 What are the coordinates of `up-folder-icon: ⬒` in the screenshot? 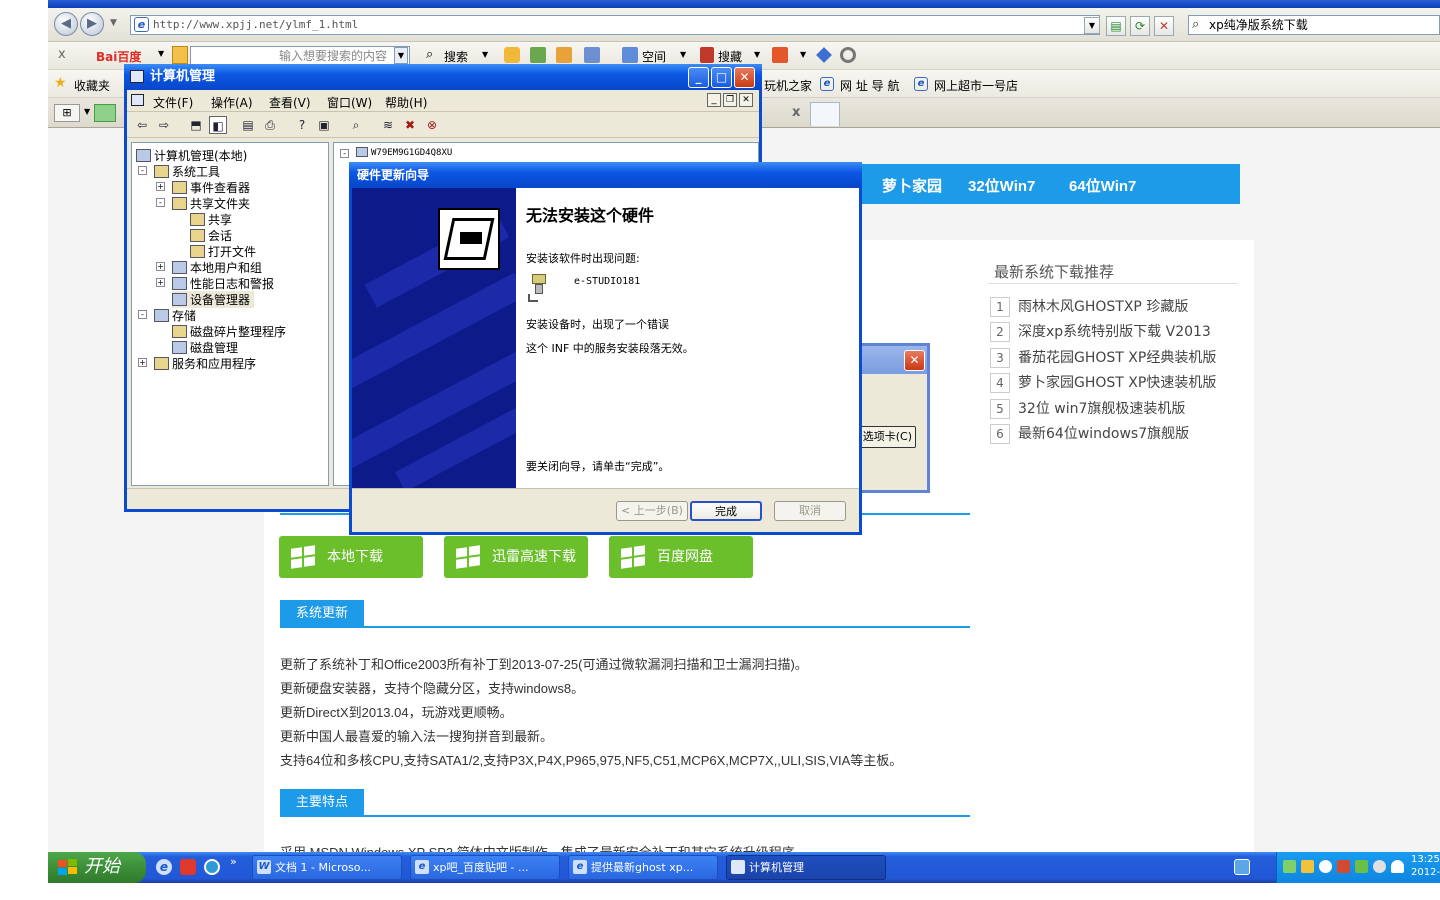 It's located at (196, 125).